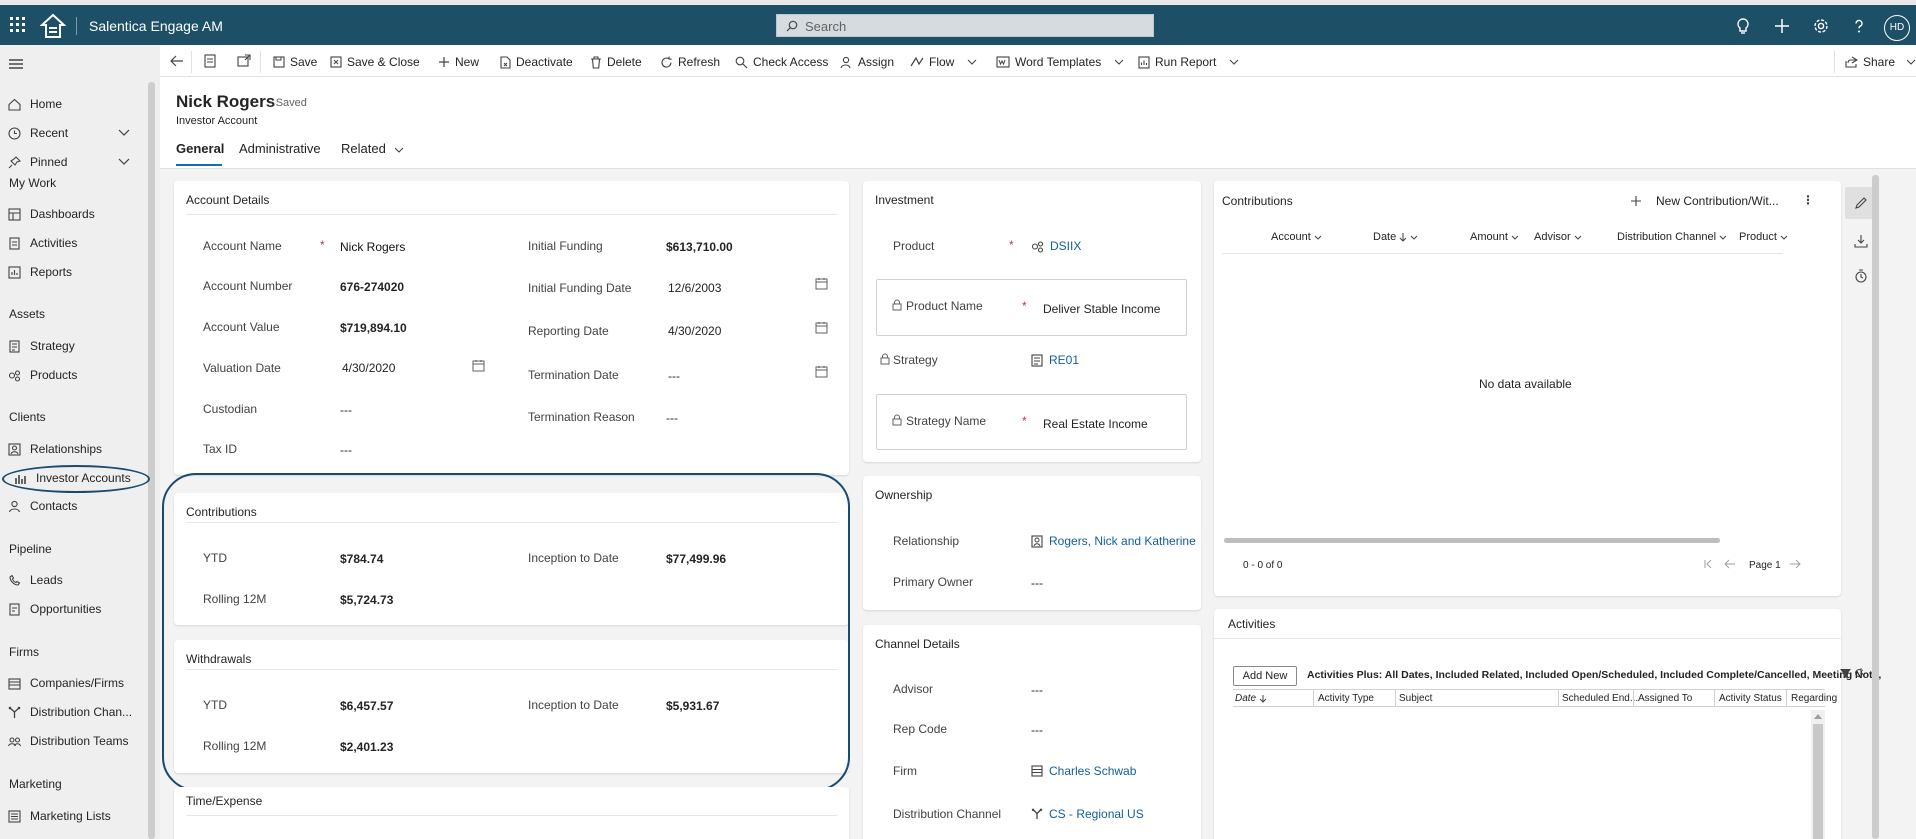 The image size is (1916, 839). What do you see at coordinates (372, 247) in the screenshot?
I see `account-name-value: Nick Rogers` at bounding box center [372, 247].